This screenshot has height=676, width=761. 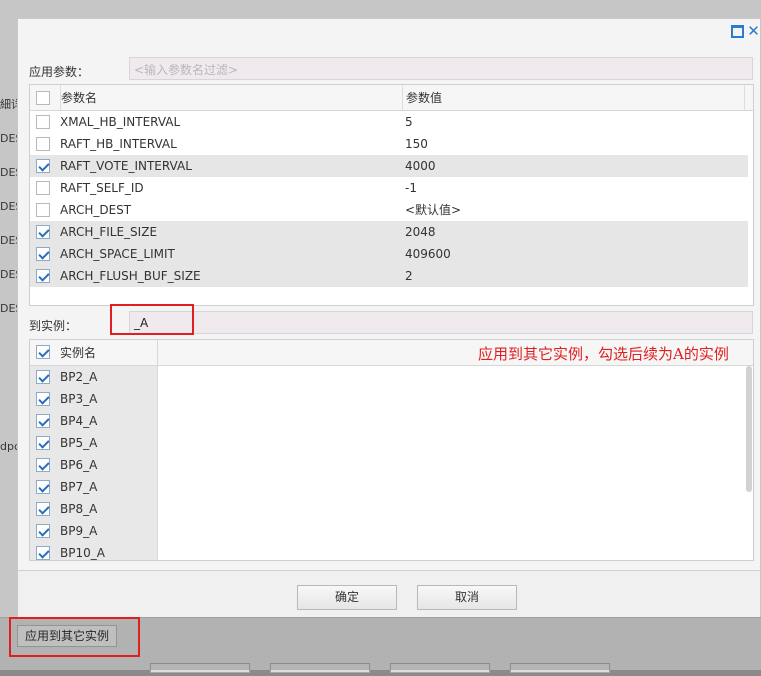 I want to click on instance-row: BP8_A, so click(x=93, y=509).